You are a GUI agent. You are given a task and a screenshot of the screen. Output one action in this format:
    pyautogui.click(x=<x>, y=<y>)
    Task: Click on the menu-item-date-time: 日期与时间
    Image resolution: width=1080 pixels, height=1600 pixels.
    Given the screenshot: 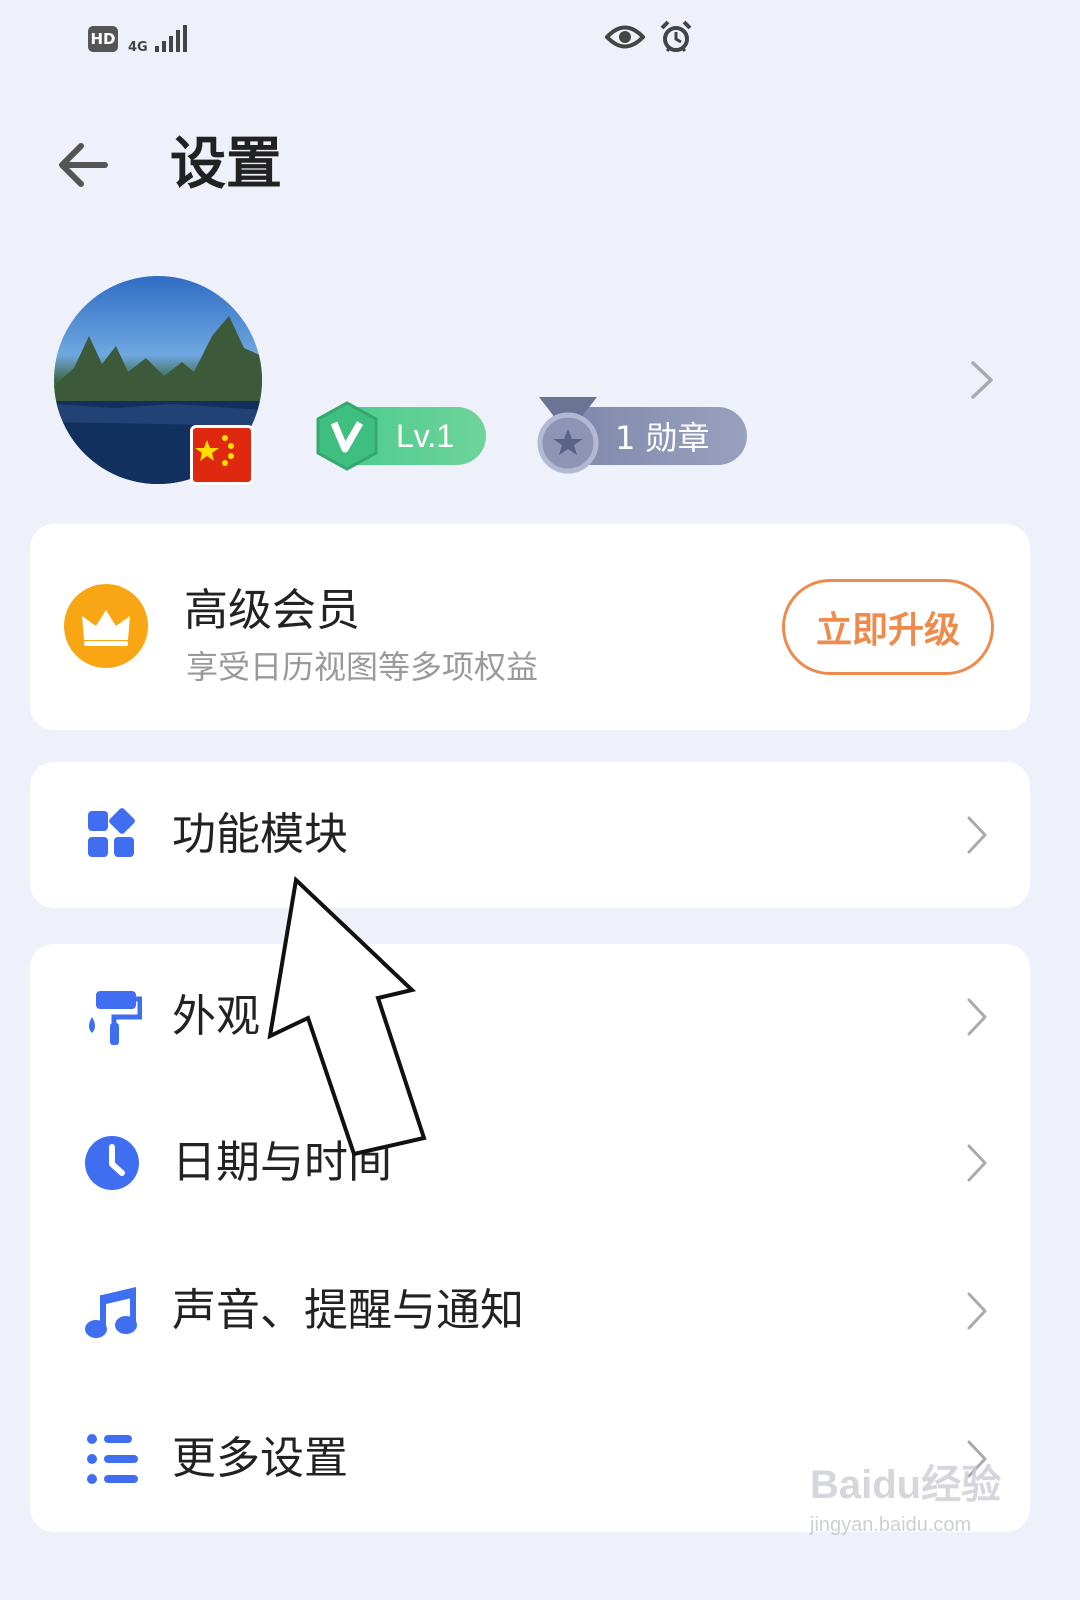 What is the action you would take?
    pyautogui.click(x=530, y=1163)
    